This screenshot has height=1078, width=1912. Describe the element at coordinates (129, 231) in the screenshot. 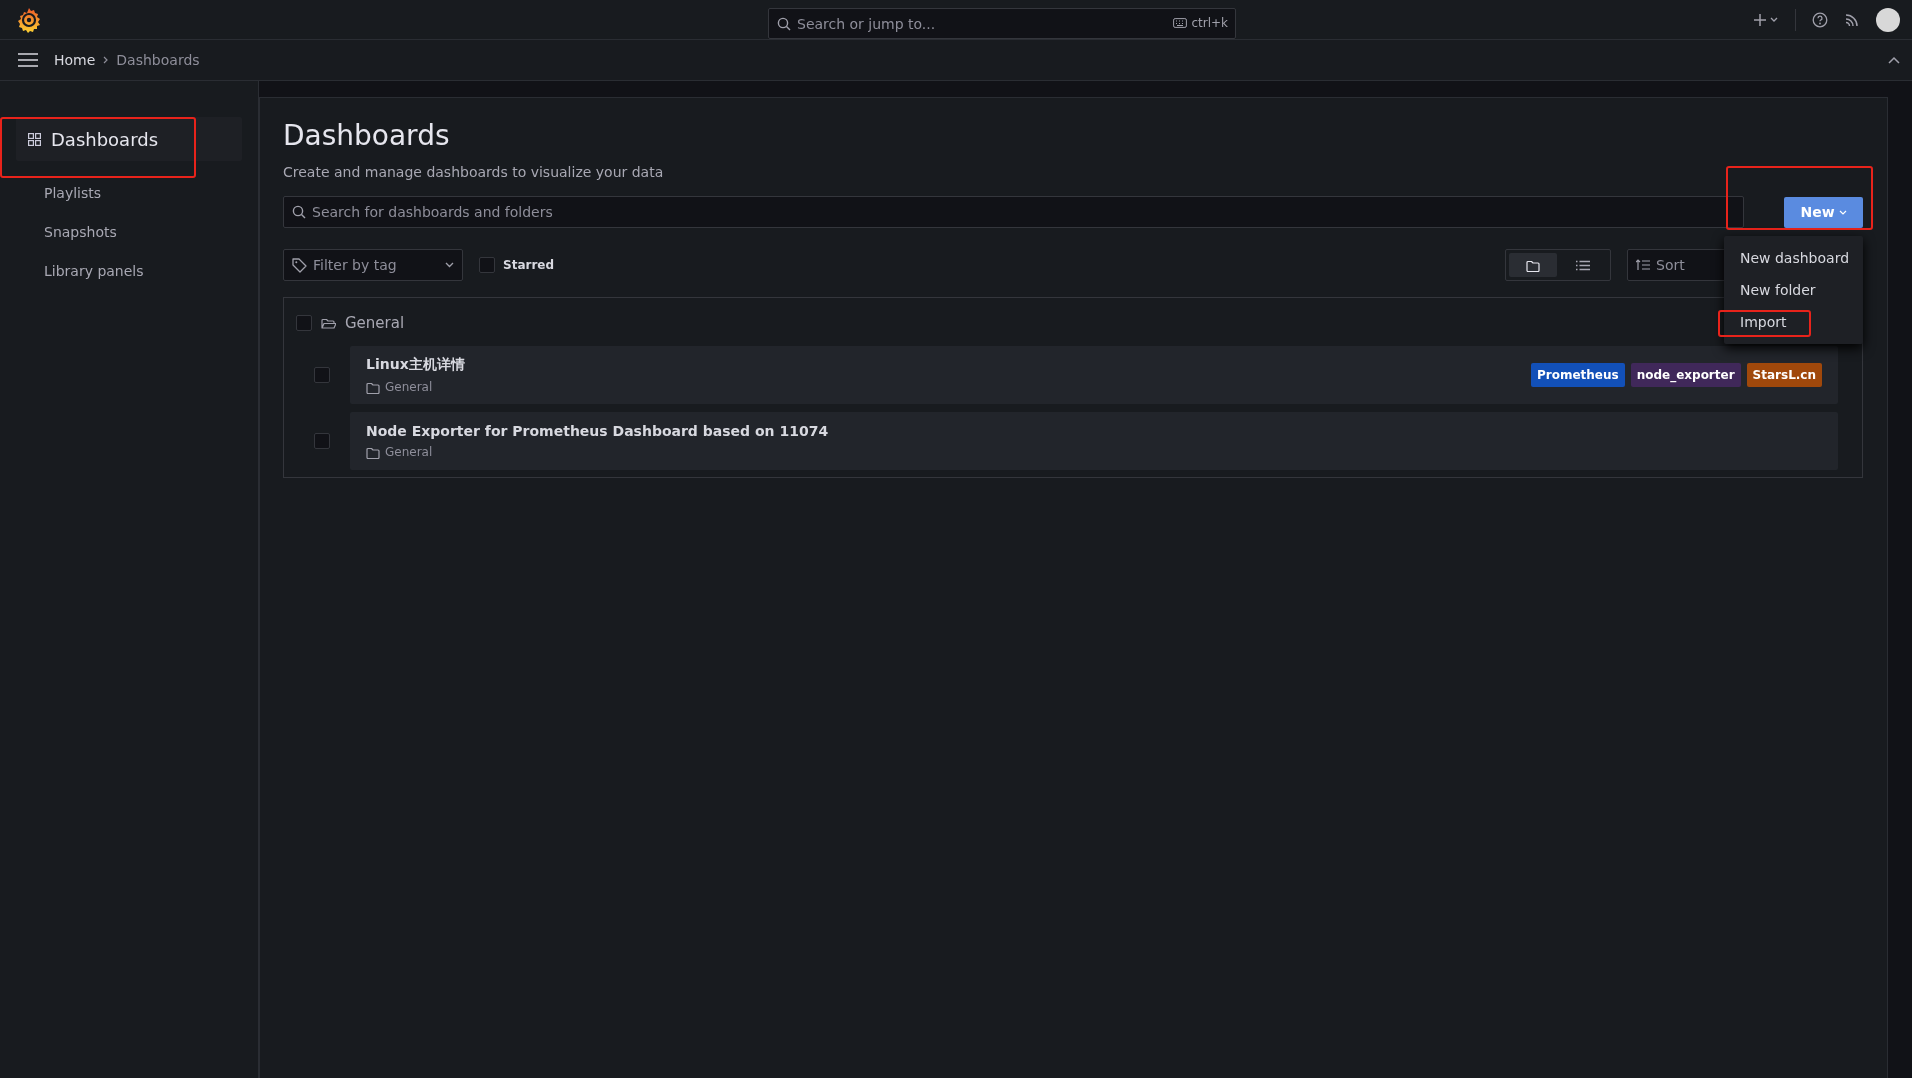

I see `sidebar-item: Snapshots` at that location.